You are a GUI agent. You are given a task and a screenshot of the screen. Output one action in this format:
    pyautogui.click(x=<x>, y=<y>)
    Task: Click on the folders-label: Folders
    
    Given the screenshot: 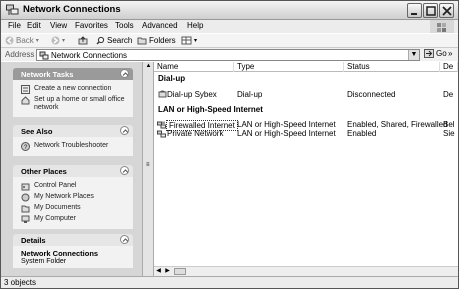 What is the action you would take?
    pyautogui.click(x=162, y=40)
    